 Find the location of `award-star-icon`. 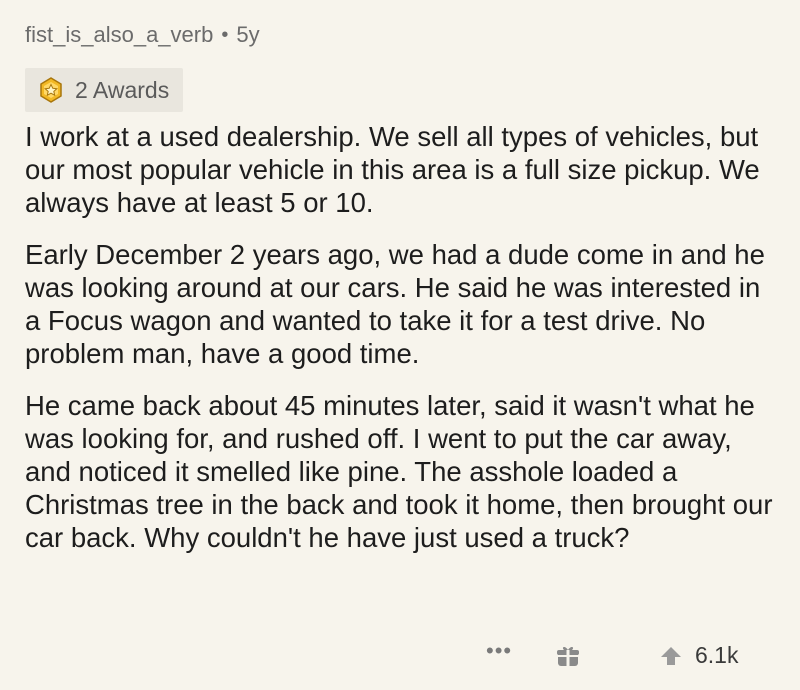

award-star-icon is located at coordinates (51, 90).